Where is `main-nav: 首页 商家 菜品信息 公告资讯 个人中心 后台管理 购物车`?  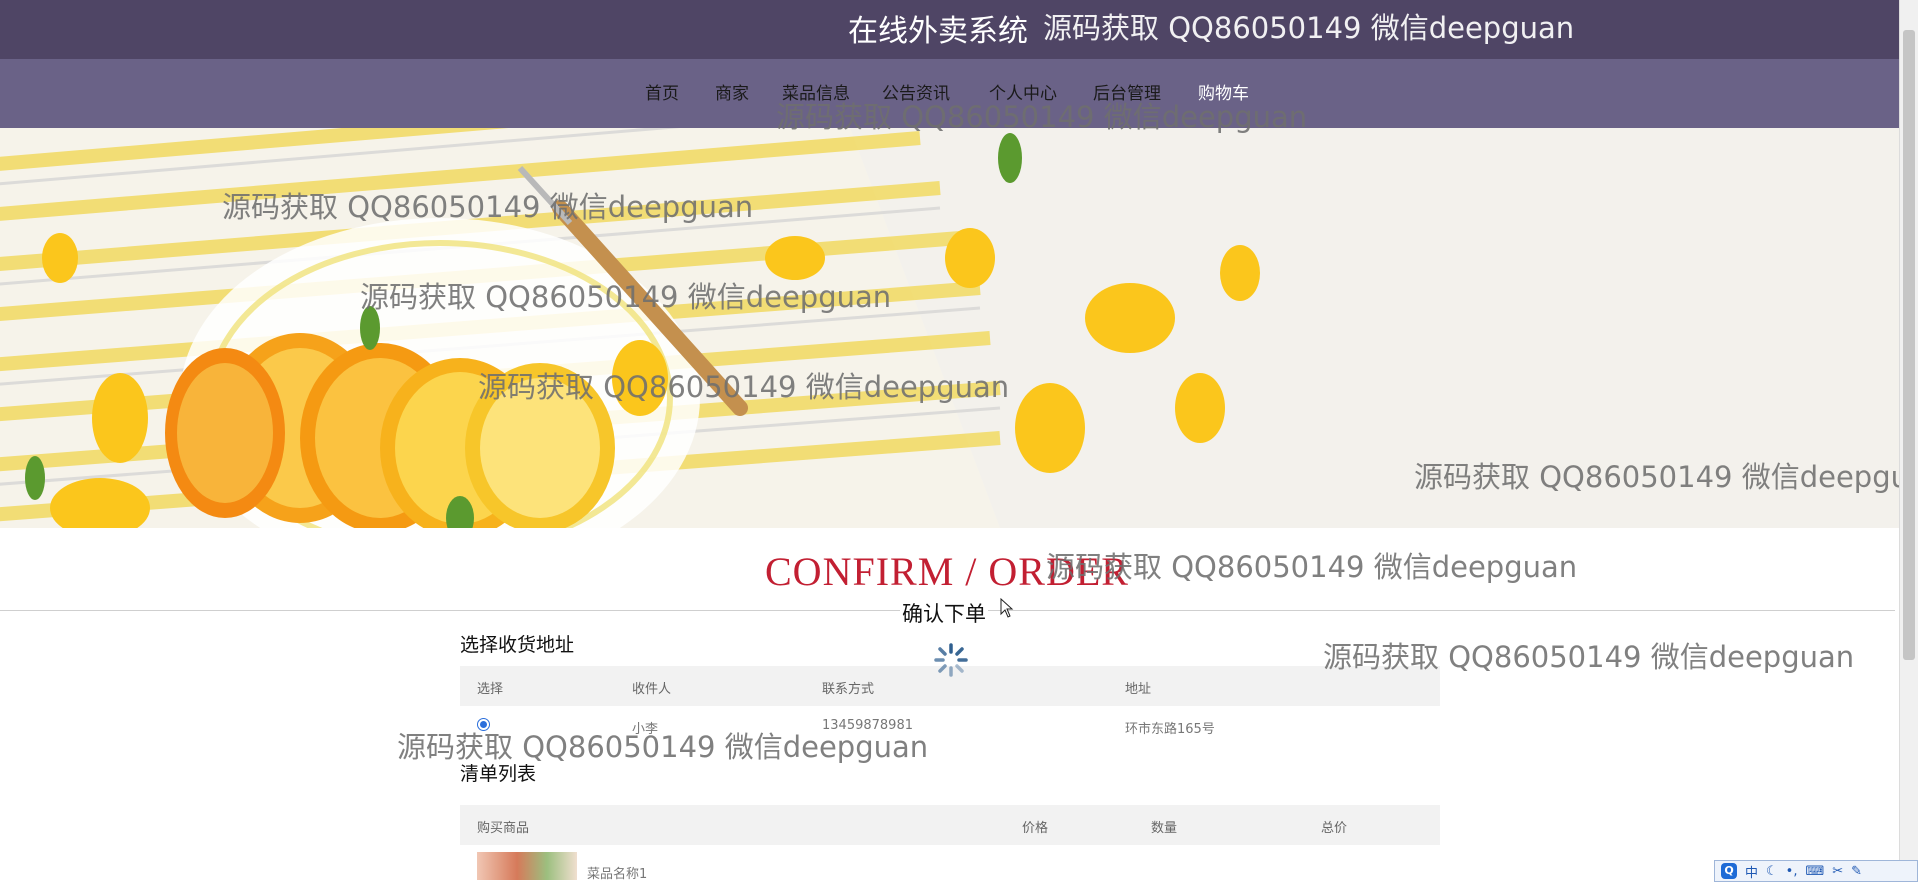
main-nav: 首页 商家 菜品信息 公告资讯 个人中心 后台管理 购物车 is located at coordinates (950, 93).